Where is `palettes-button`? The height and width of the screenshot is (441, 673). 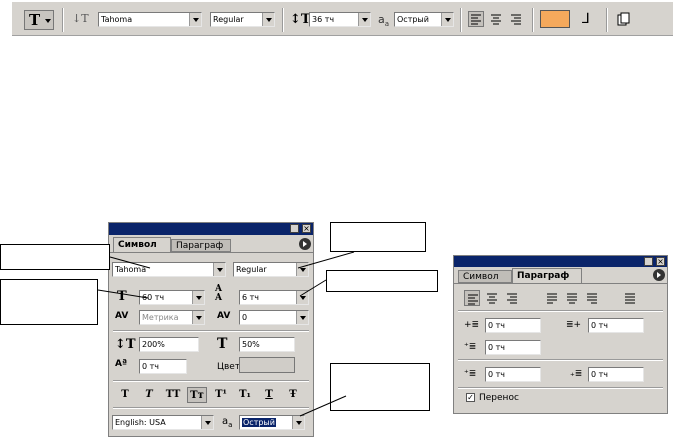
palettes-button is located at coordinates (624, 20).